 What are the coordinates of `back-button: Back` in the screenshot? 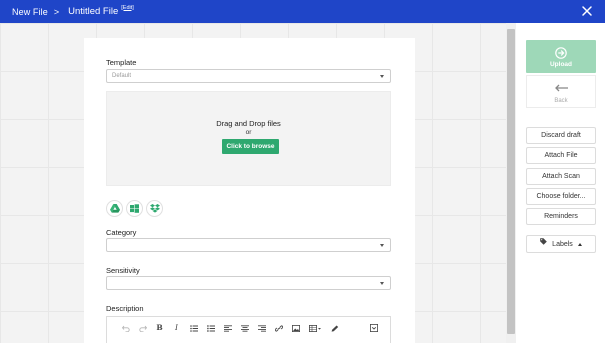 It's located at (561, 91).